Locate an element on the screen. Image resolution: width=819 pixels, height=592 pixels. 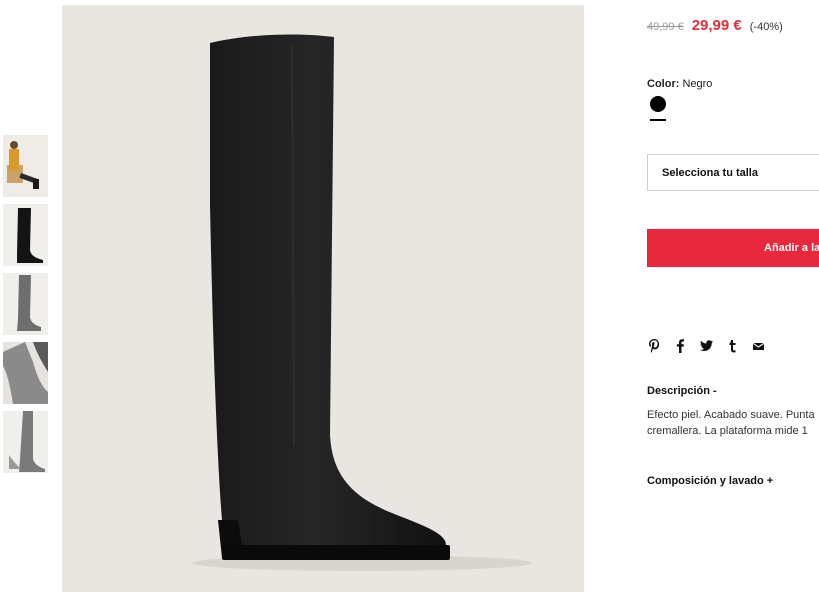
thumbnail-boot-back is located at coordinates (25, 442).